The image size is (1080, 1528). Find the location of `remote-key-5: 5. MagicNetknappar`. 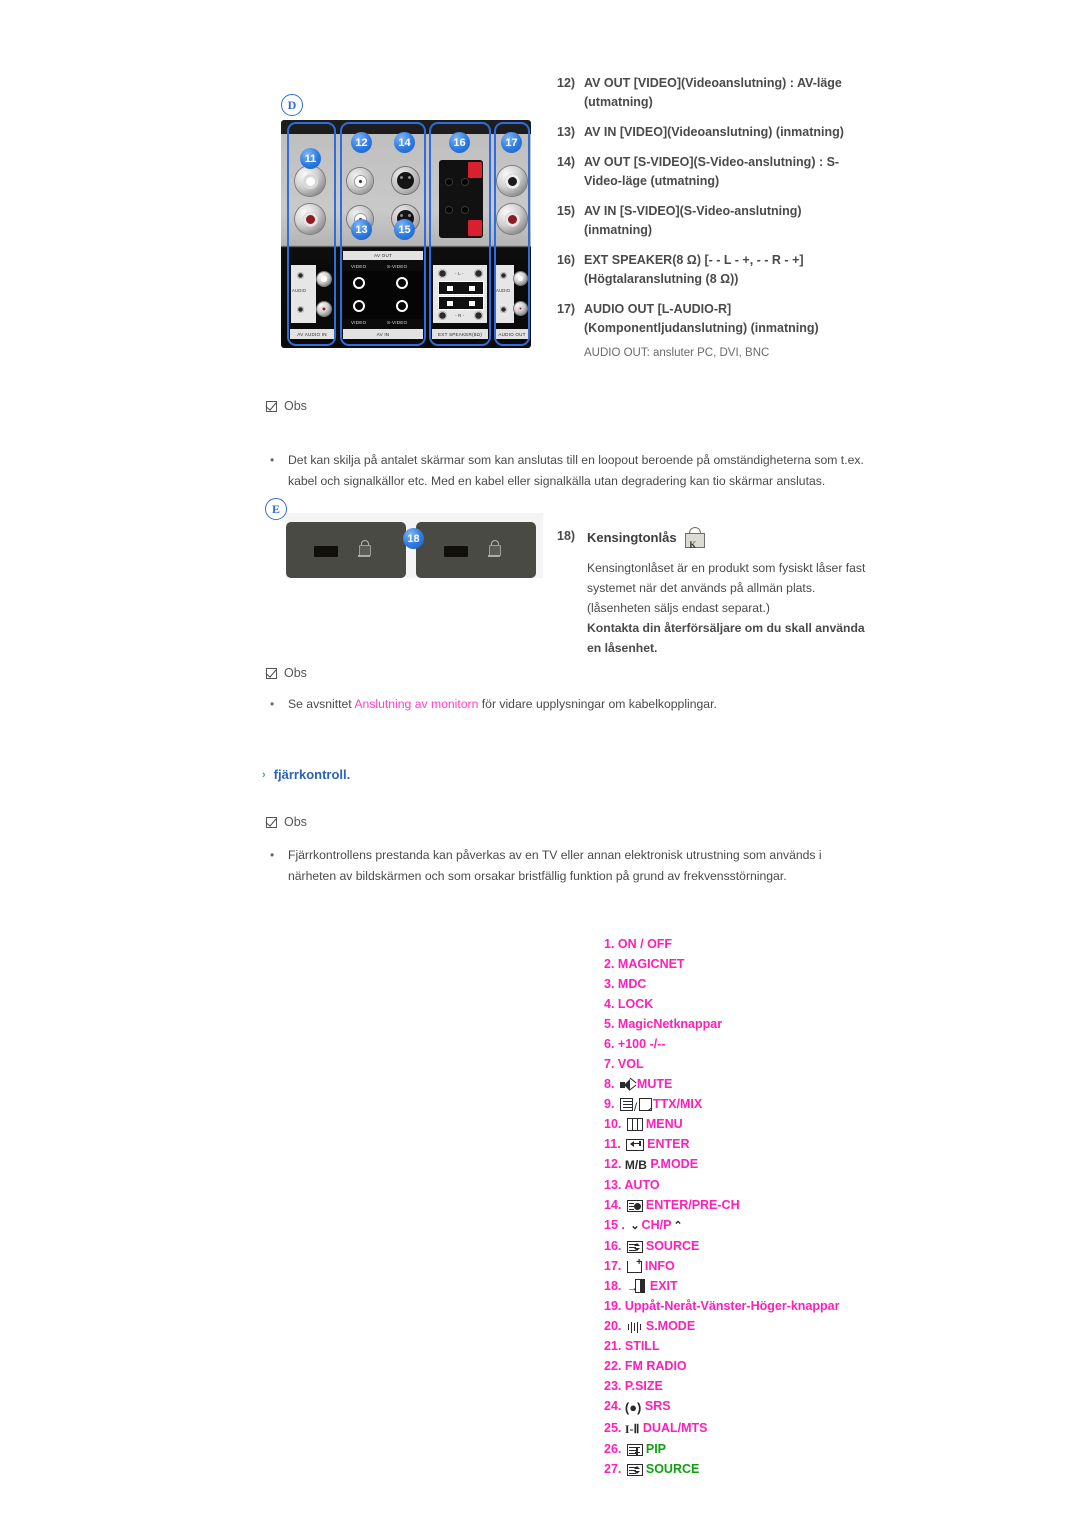

remote-key-5: 5. MagicNetknappar is located at coordinates (754, 1024).